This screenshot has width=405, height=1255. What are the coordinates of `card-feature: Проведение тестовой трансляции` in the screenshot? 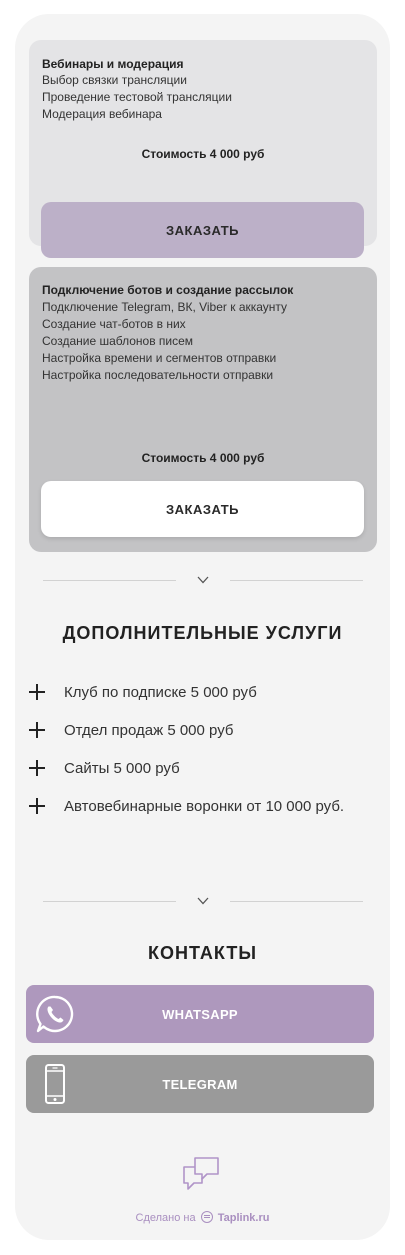 It's located at (137, 97).